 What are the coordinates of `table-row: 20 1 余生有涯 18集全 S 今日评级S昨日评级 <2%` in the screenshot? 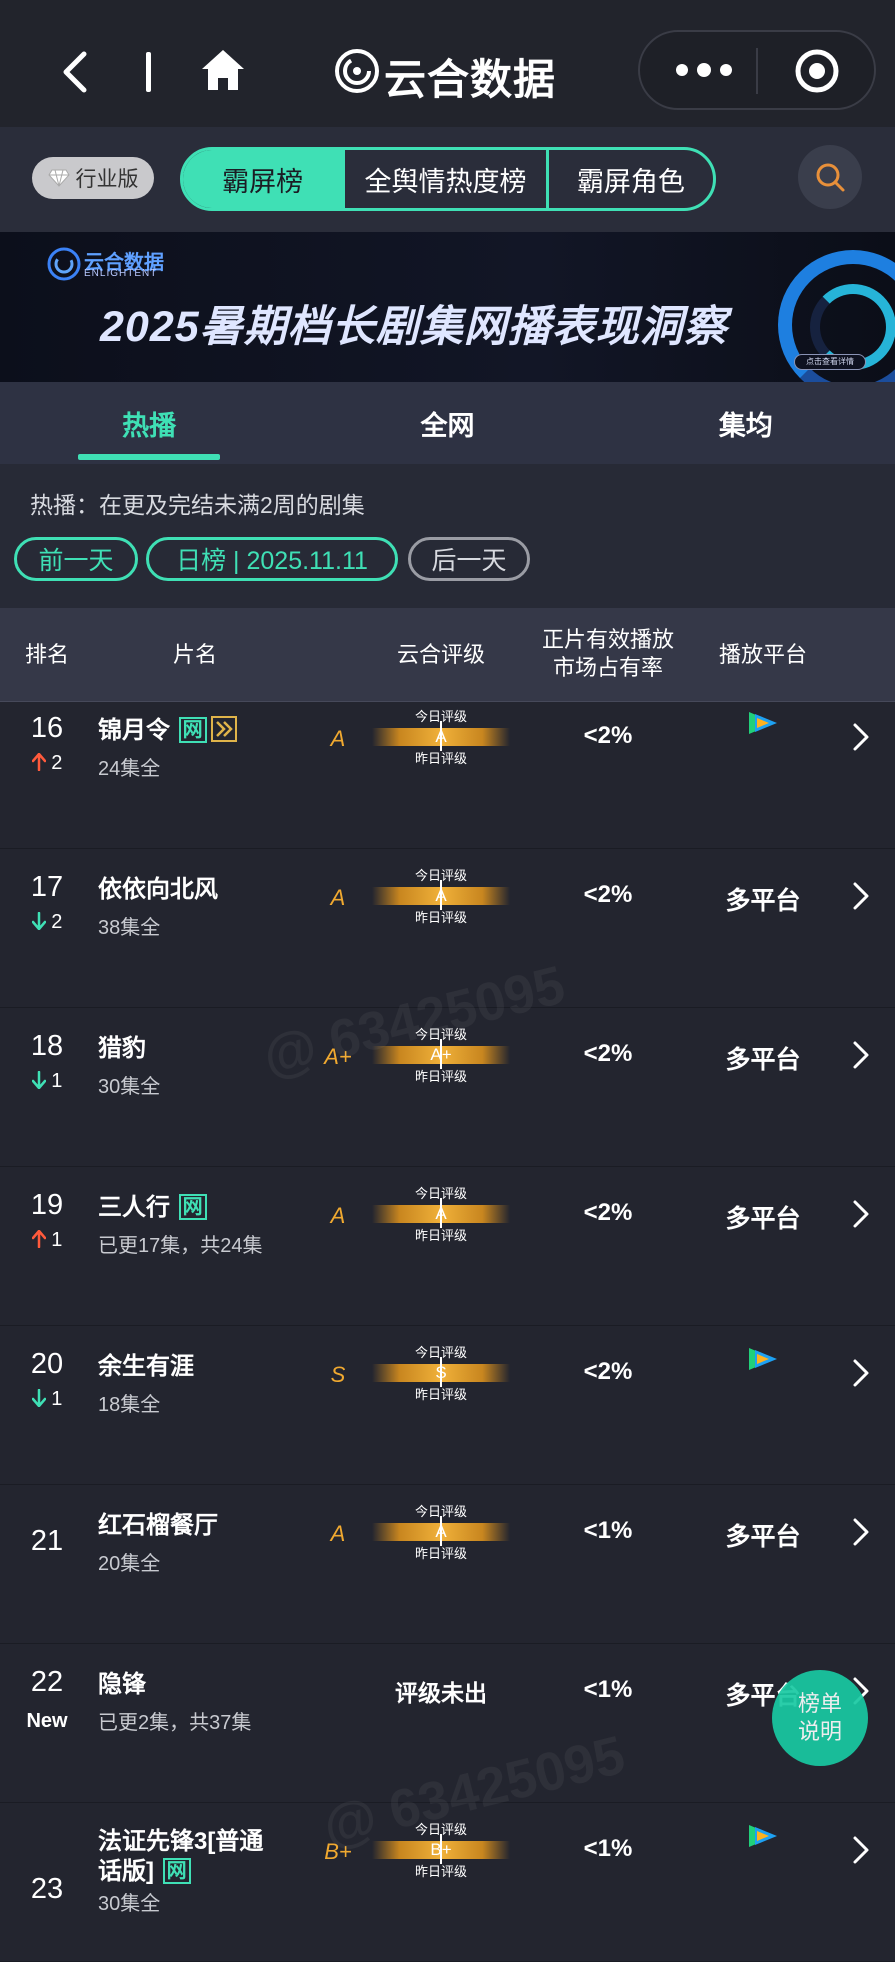 It's located at (447, 1405).